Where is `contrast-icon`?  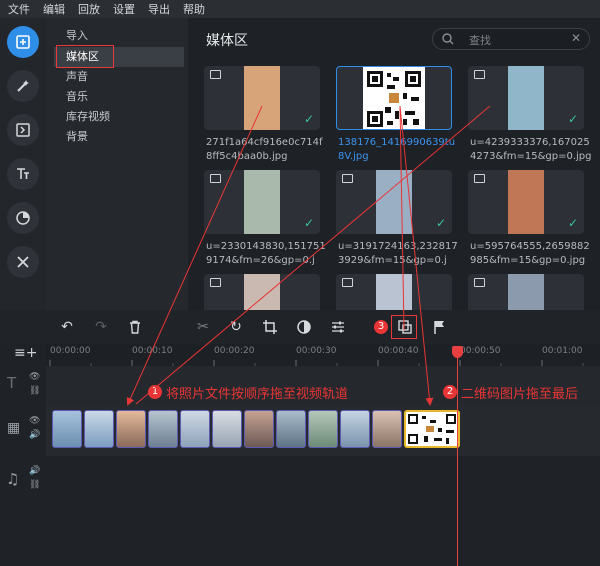
contrast-icon is located at coordinates (304, 327).